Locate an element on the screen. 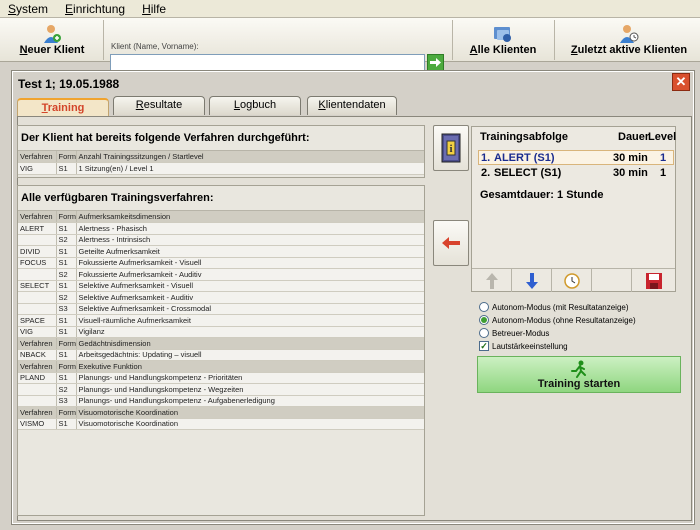 This screenshot has height=530, width=700. tab-training: Training is located at coordinates (63, 107).